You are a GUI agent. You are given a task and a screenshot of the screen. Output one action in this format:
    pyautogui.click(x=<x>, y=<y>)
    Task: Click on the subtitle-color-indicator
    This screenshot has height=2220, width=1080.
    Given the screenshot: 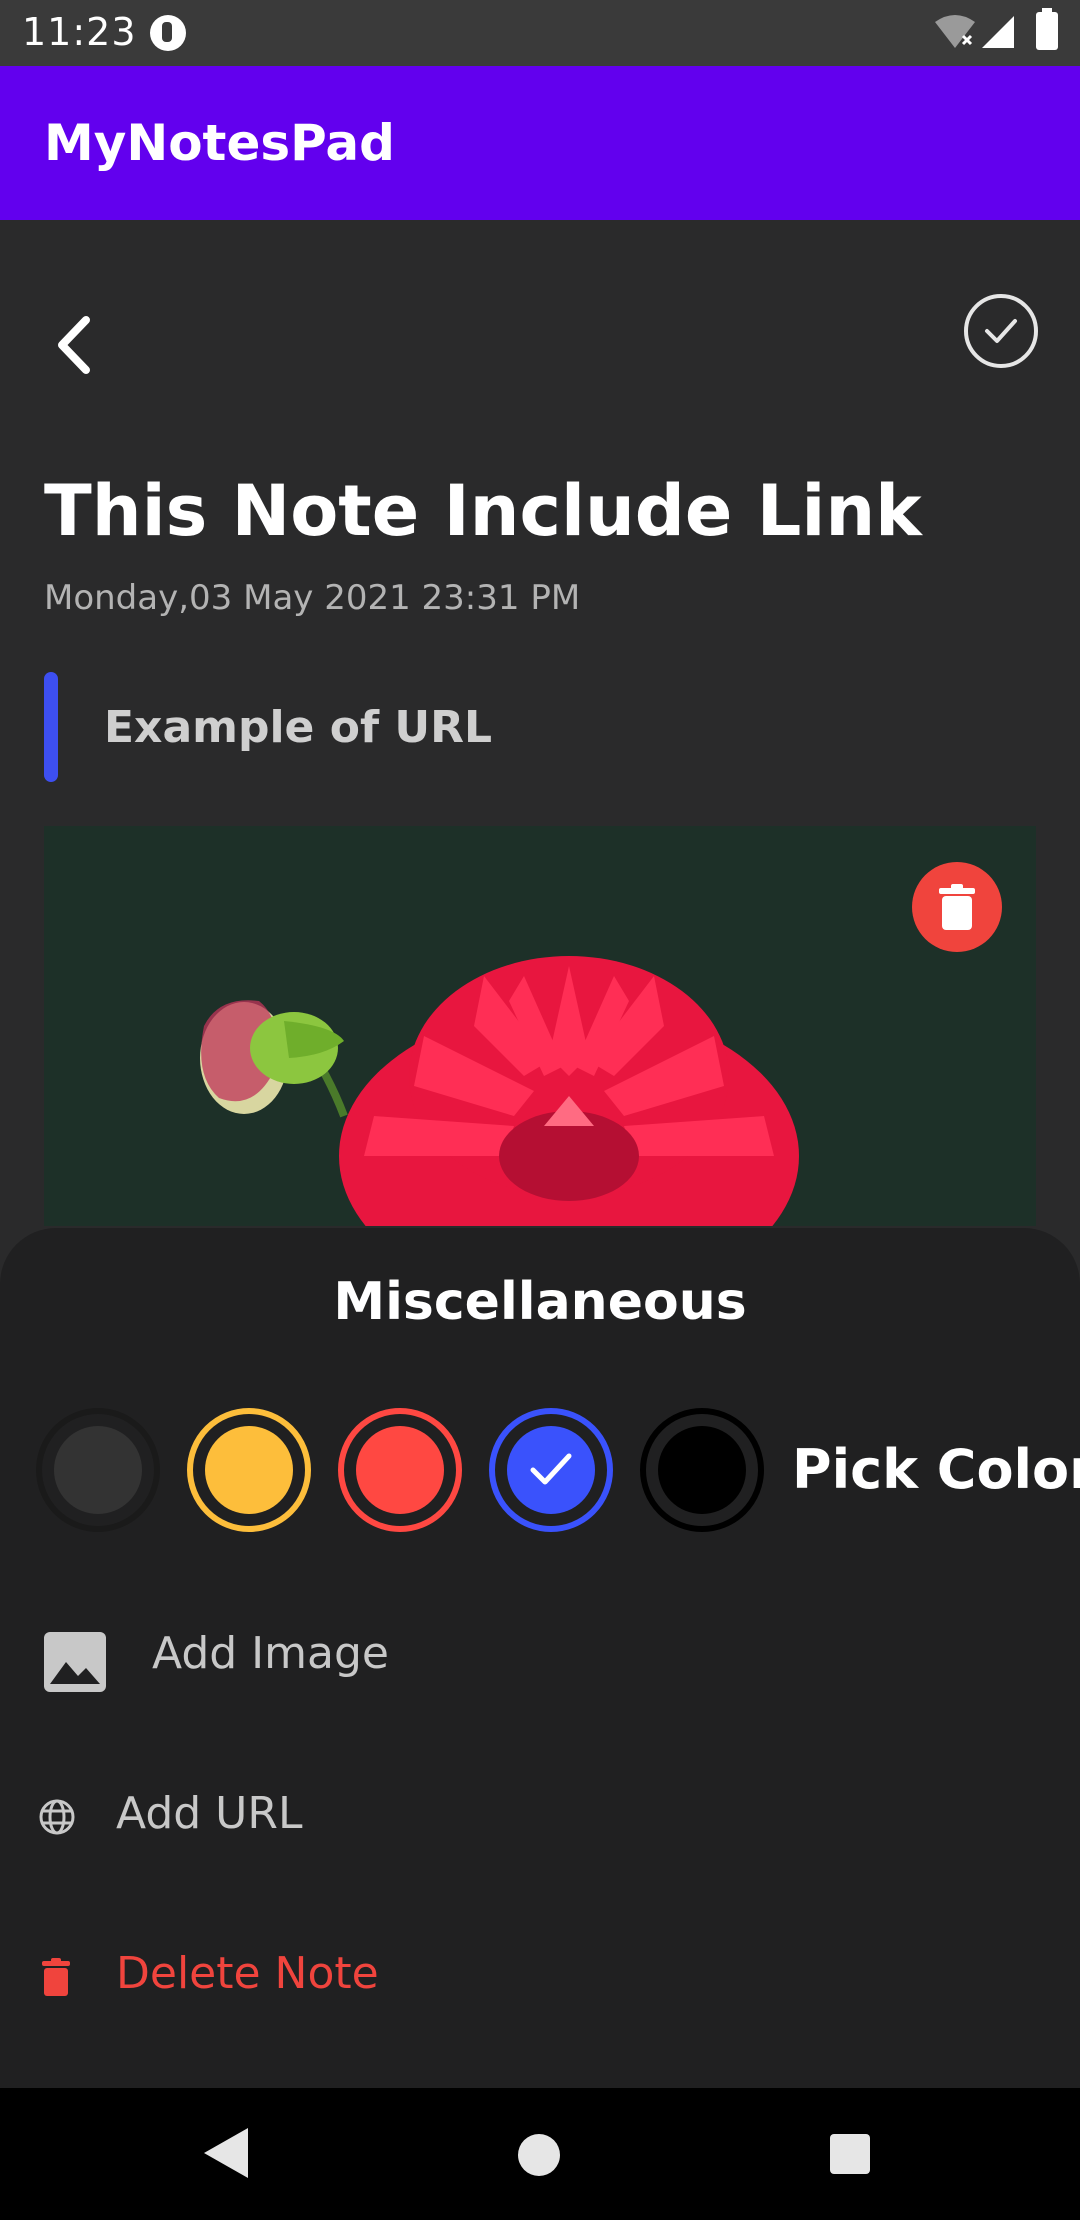 What is the action you would take?
    pyautogui.click(x=51, y=727)
    